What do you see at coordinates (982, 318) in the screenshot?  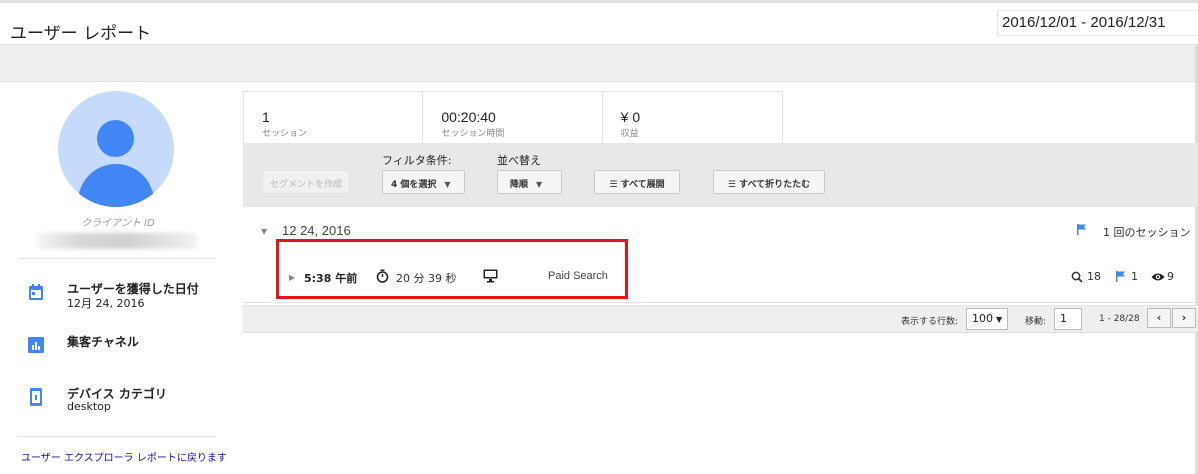 I see `rows-per-page-value: 100` at bounding box center [982, 318].